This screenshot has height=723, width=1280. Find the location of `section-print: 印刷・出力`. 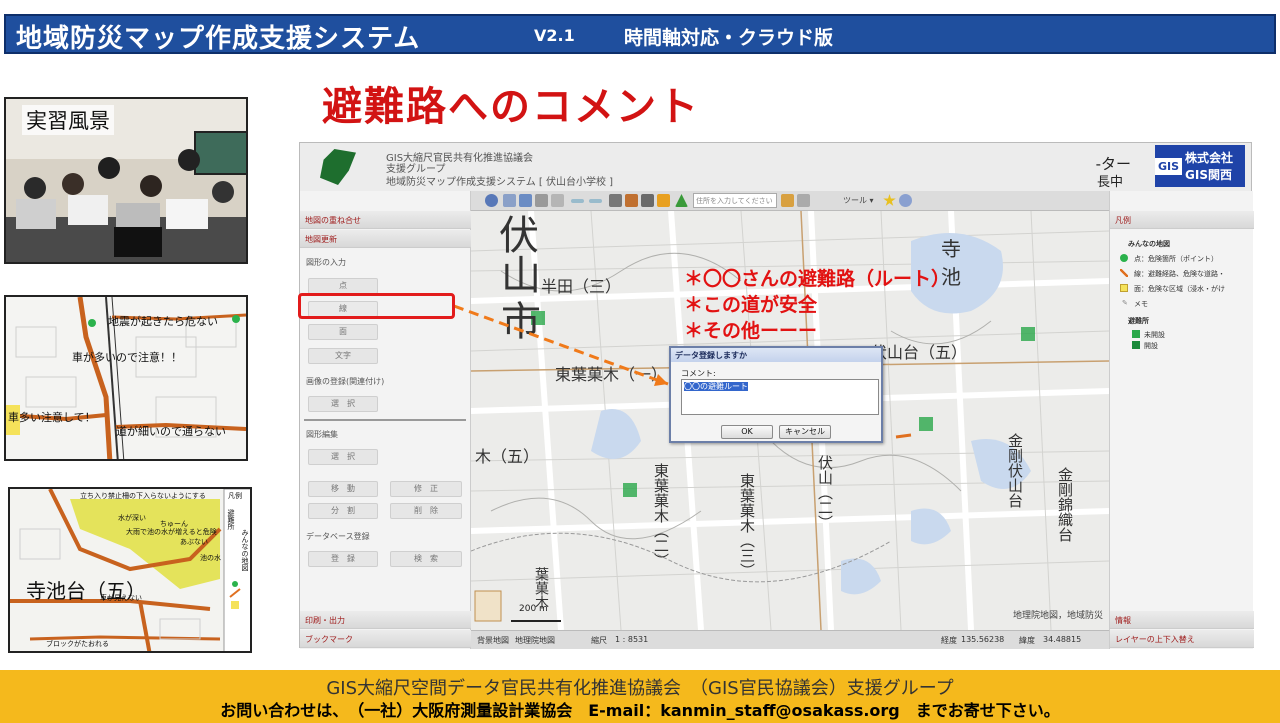

section-print: 印刷・出力 is located at coordinates (385, 620).